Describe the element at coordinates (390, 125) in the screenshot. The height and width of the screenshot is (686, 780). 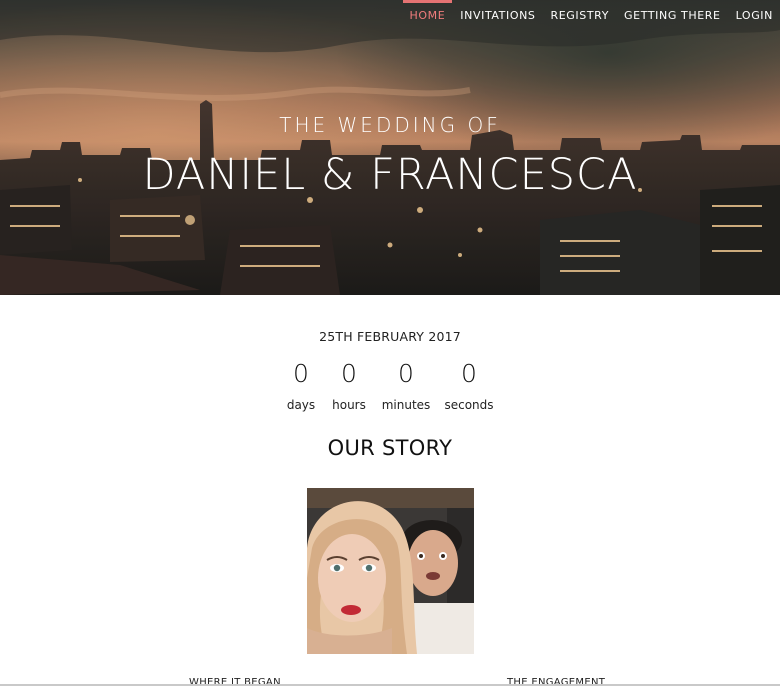
I see `hero-subtitle: THE WEDDING OF` at that location.